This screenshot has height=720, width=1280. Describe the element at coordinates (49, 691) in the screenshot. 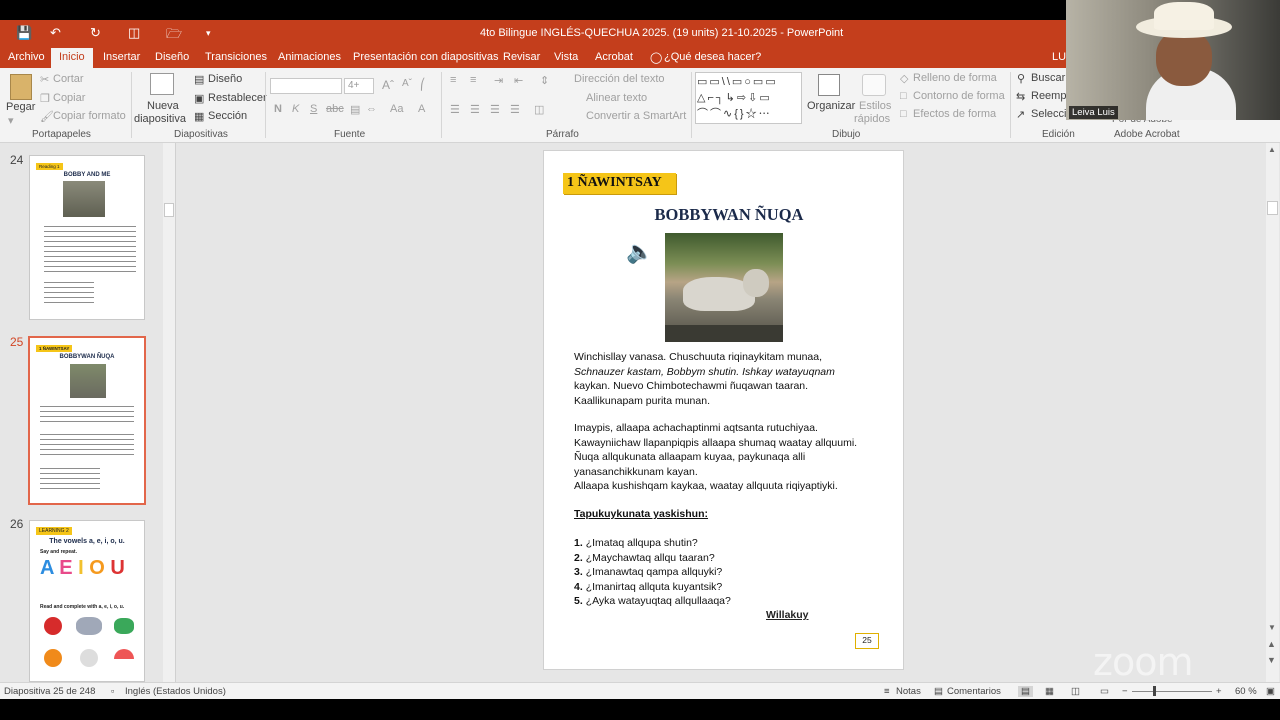

I see `slide-counter: Diapositiva 25 de 248` at that location.